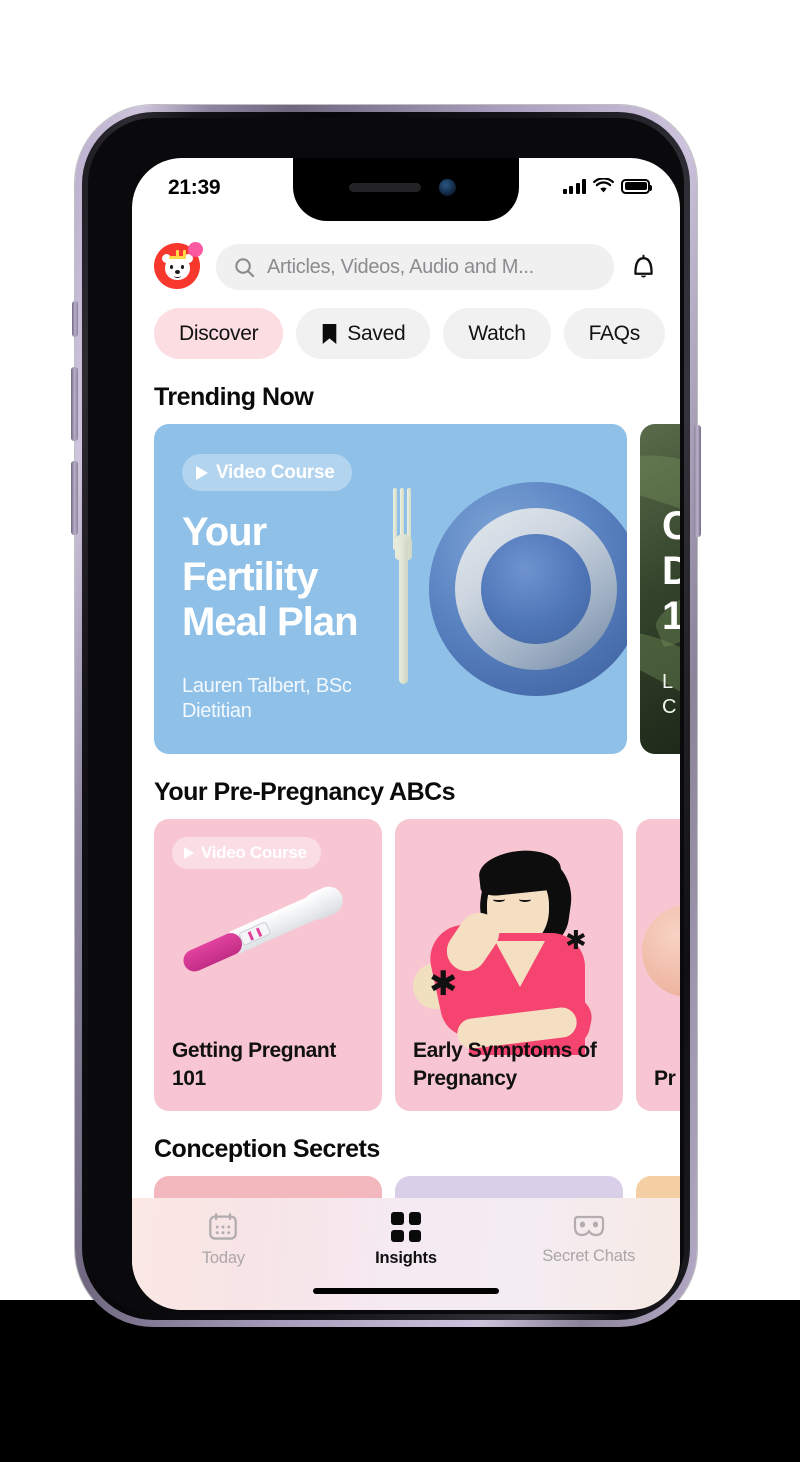 The image size is (800, 1462). What do you see at coordinates (671, 526) in the screenshot?
I see `title-line: C` at bounding box center [671, 526].